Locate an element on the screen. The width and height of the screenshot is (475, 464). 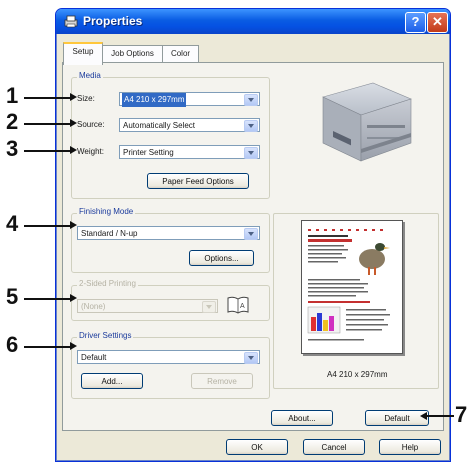
tab-setup: Setup is located at coordinates (83, 53).